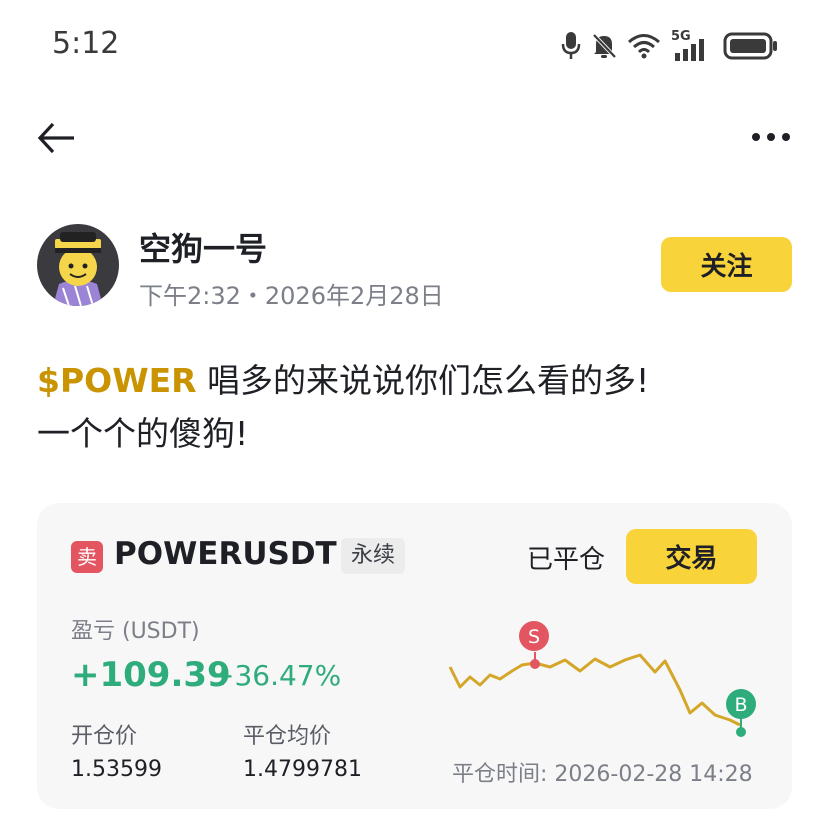 Image resolution: width=829 pixels, height=827 pixels. I want to click on post-text-line2: 一个个的傻狗!, so click(143, 433).